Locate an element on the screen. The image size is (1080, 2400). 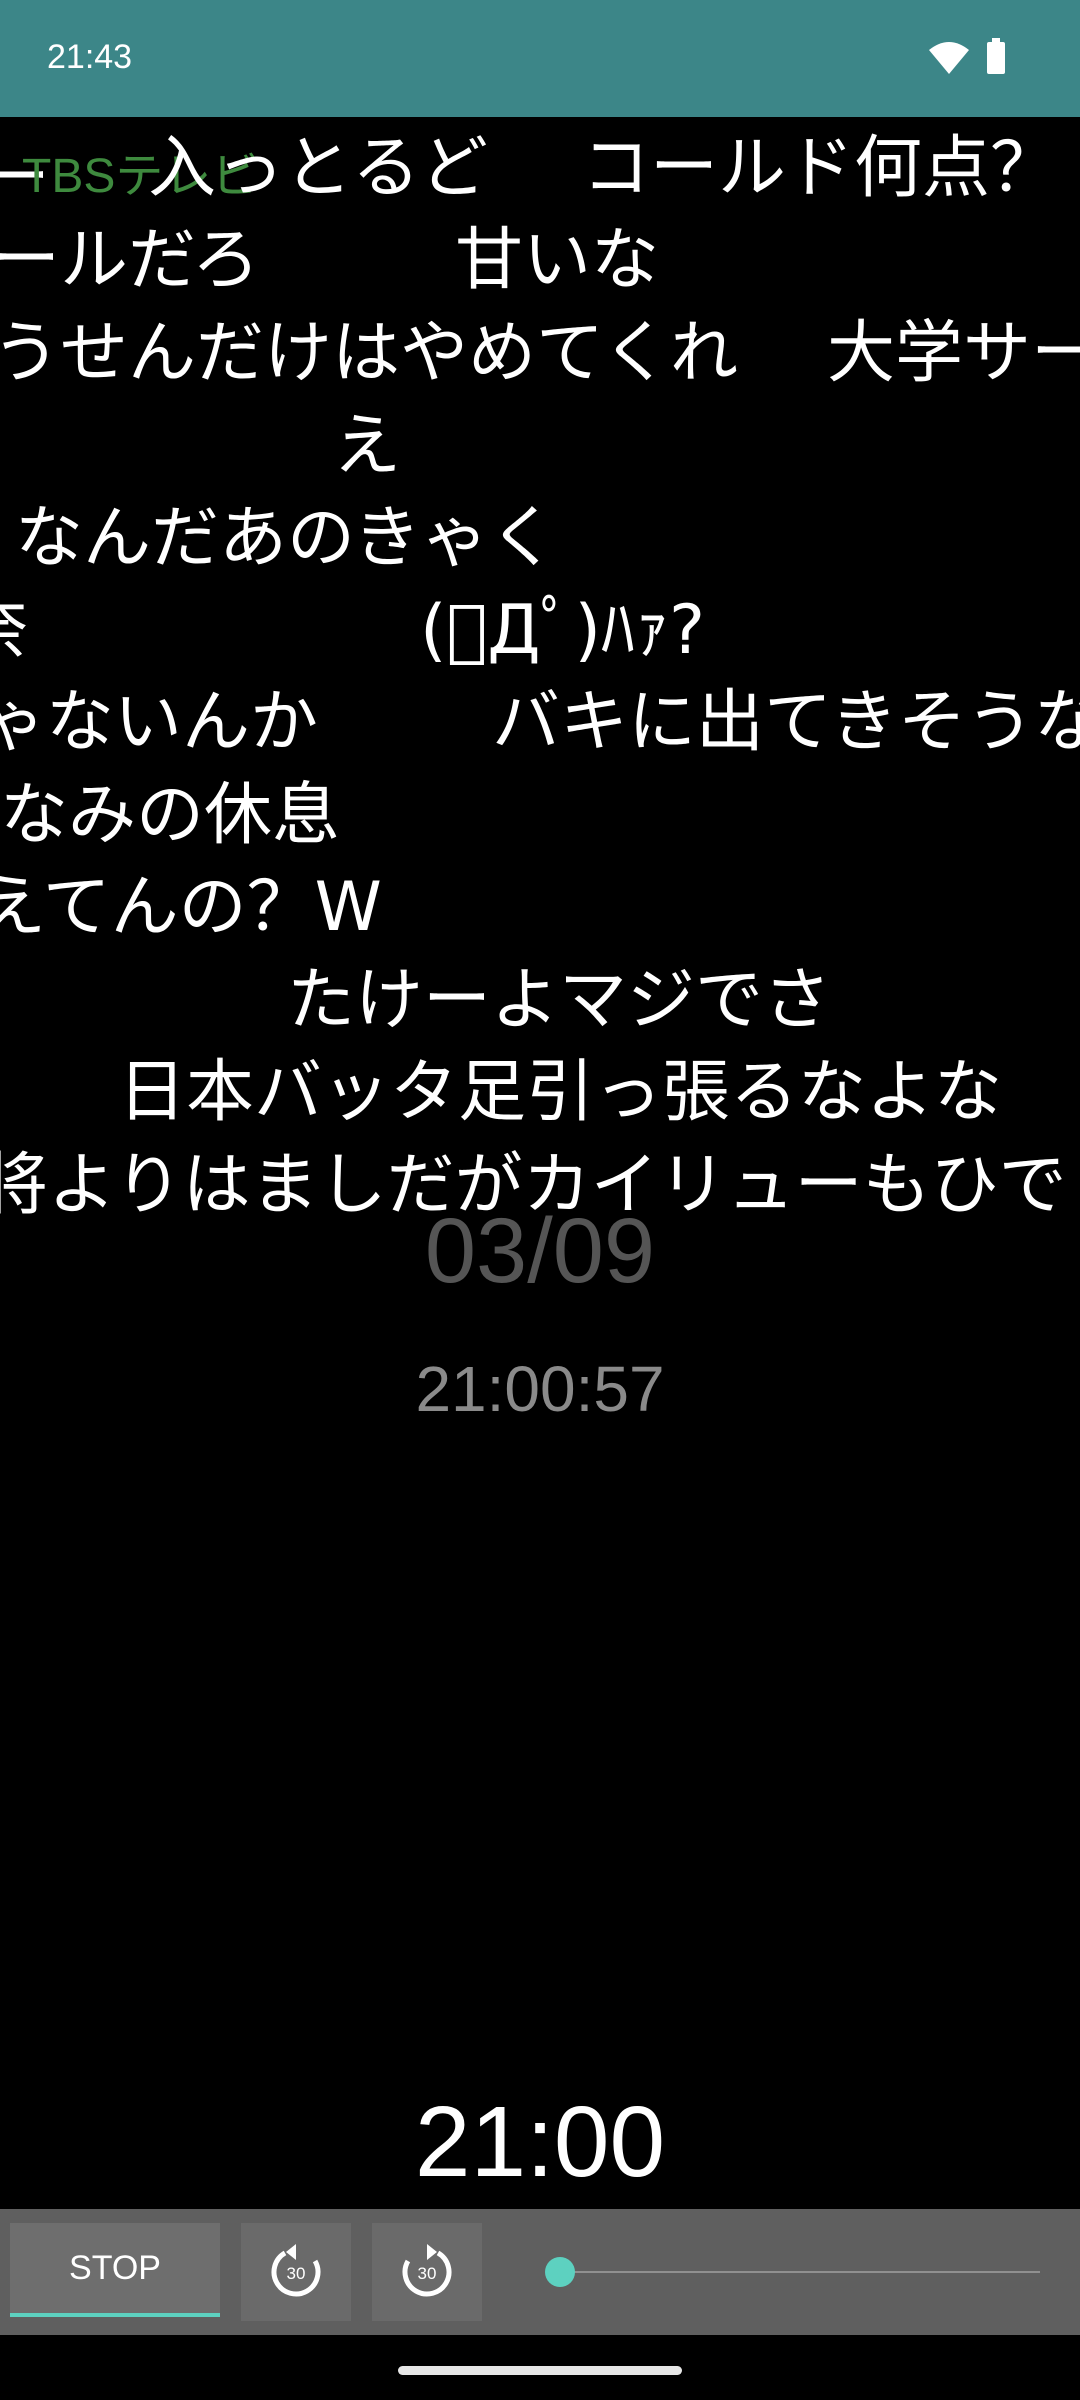
seek-slider is located at coordinates (795, 2272).